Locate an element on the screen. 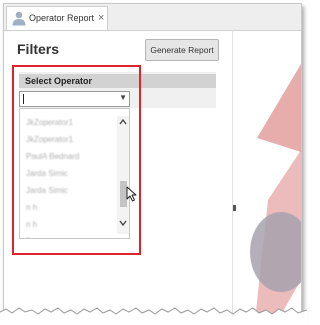 The height and width of the screenshot is (325, 320). close-icon: × is located at coordinates (101, 18).